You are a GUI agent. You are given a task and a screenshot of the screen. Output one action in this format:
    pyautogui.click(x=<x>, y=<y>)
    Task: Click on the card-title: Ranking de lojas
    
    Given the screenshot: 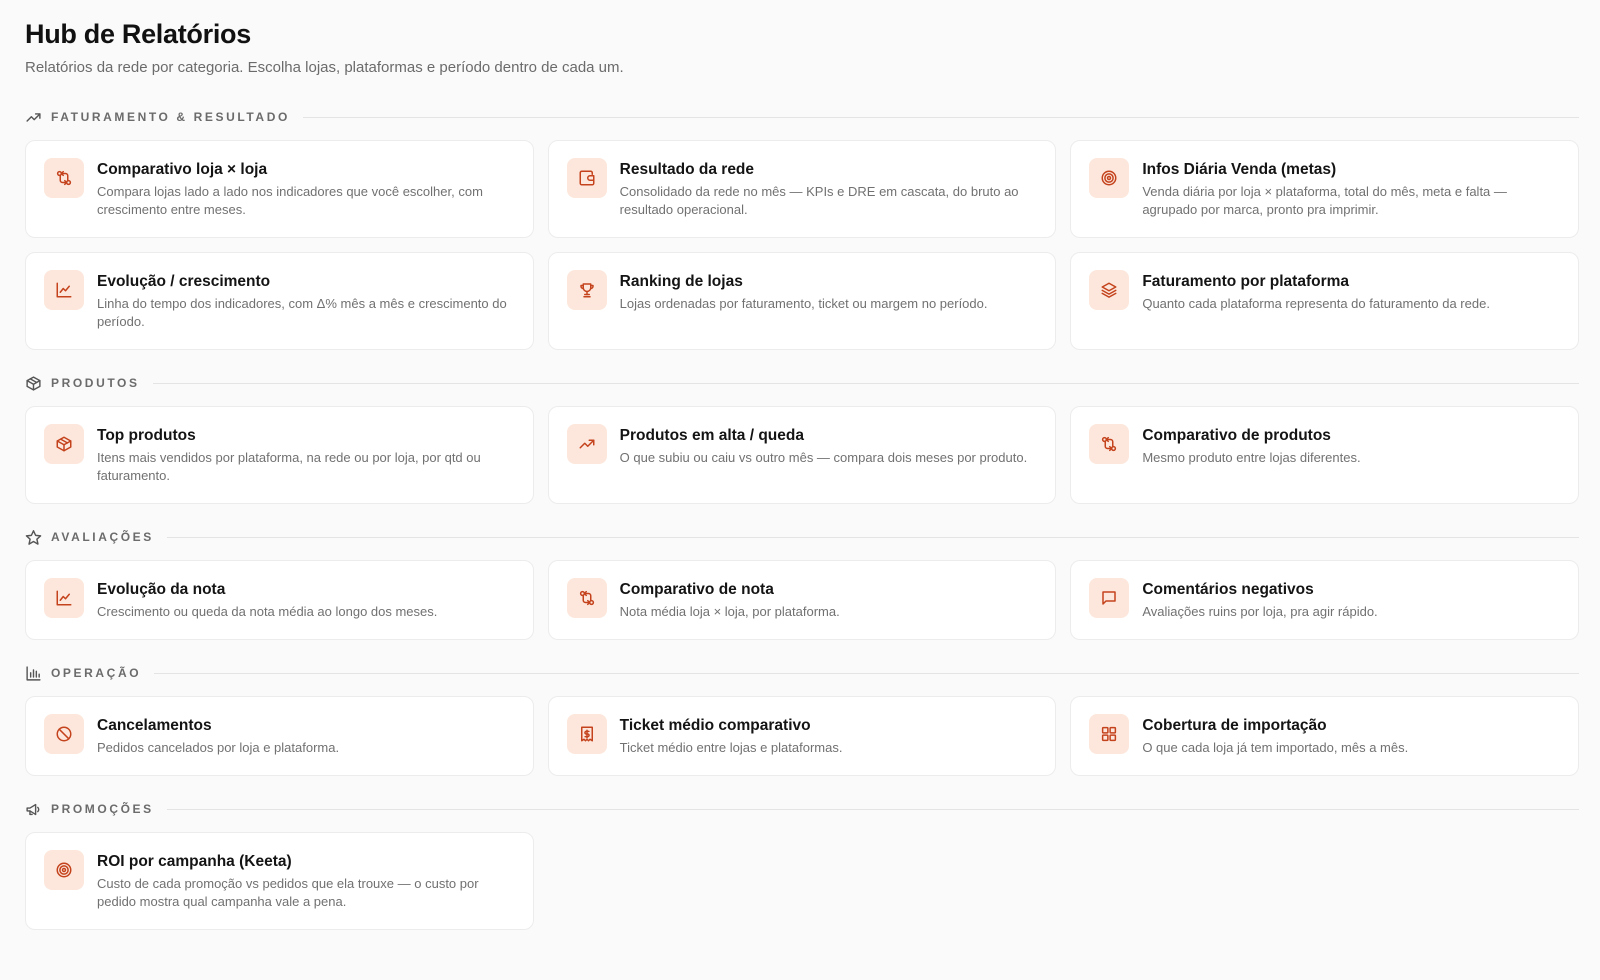 What is the action you would take?
    pyautogui.click(x=681, y=281)
    